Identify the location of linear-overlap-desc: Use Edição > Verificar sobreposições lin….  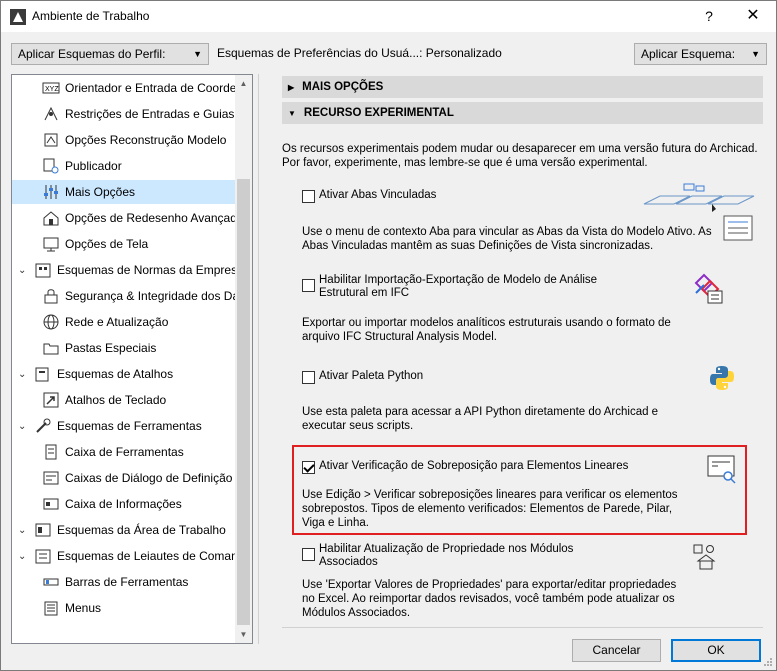
(490, 509).